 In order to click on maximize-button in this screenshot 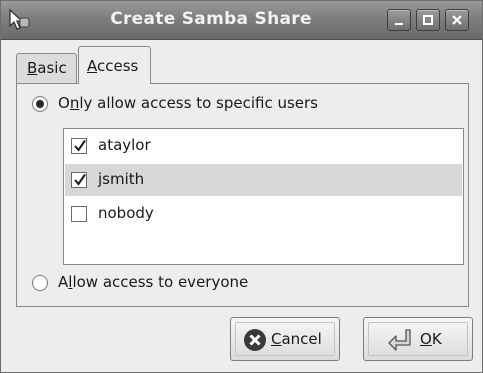, I will do `click(428, 20)`.